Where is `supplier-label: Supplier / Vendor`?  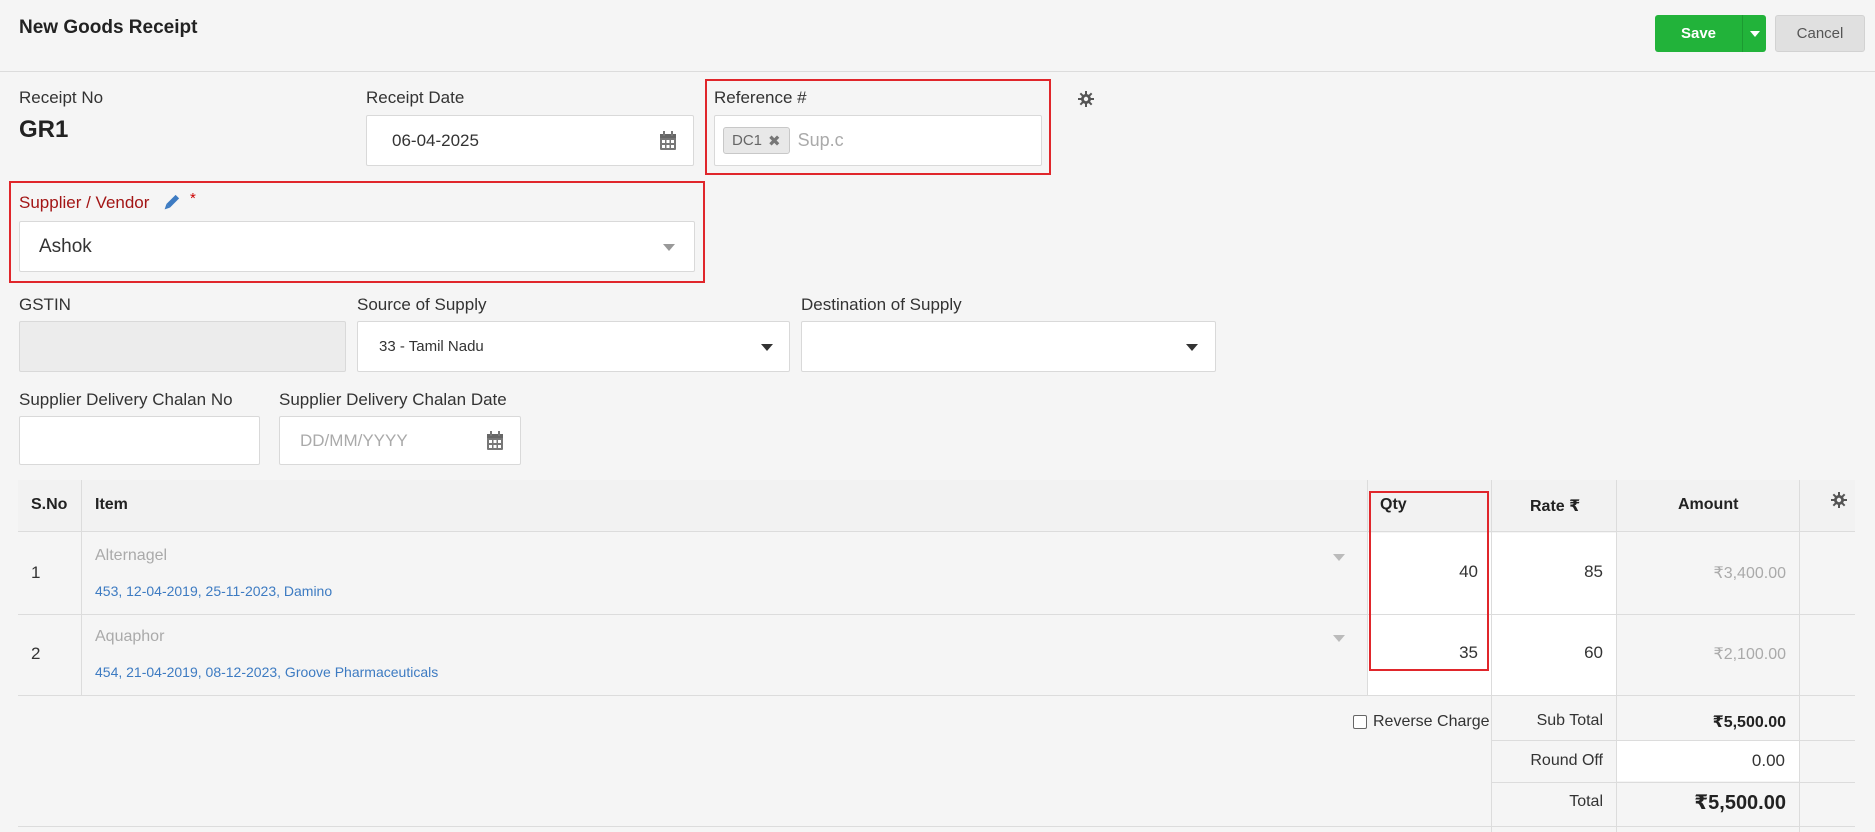 supplier-label: Supplier / Vendor is located at coordinates (84, 202).